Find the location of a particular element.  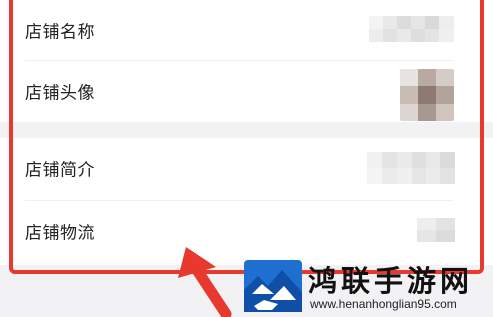

store-logistics-value-blurred is located at coordinates (436, 230).